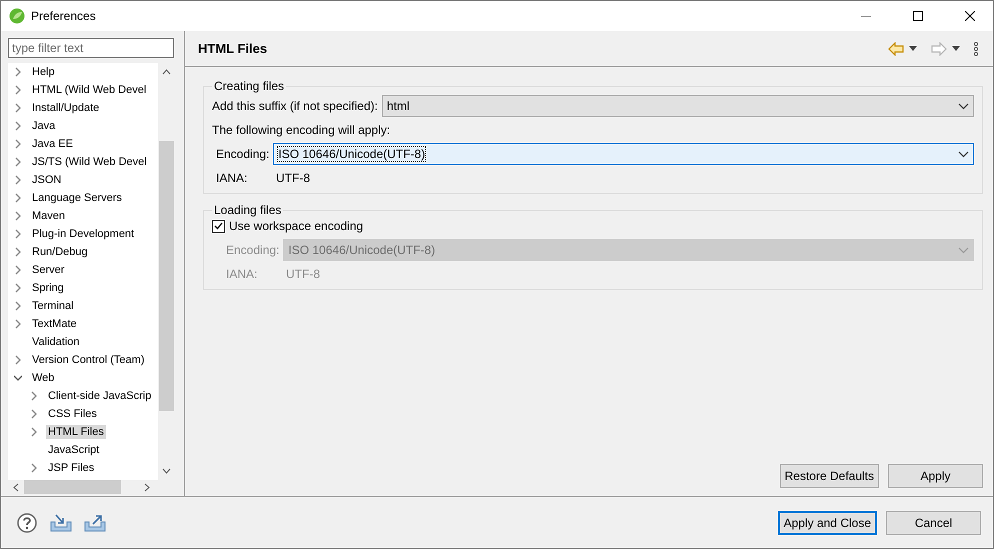 The width and height of the screenshot is (994, 549). Describe the element at coordinates (27, 522) in the screenshot. I see `help-icon` at that location.